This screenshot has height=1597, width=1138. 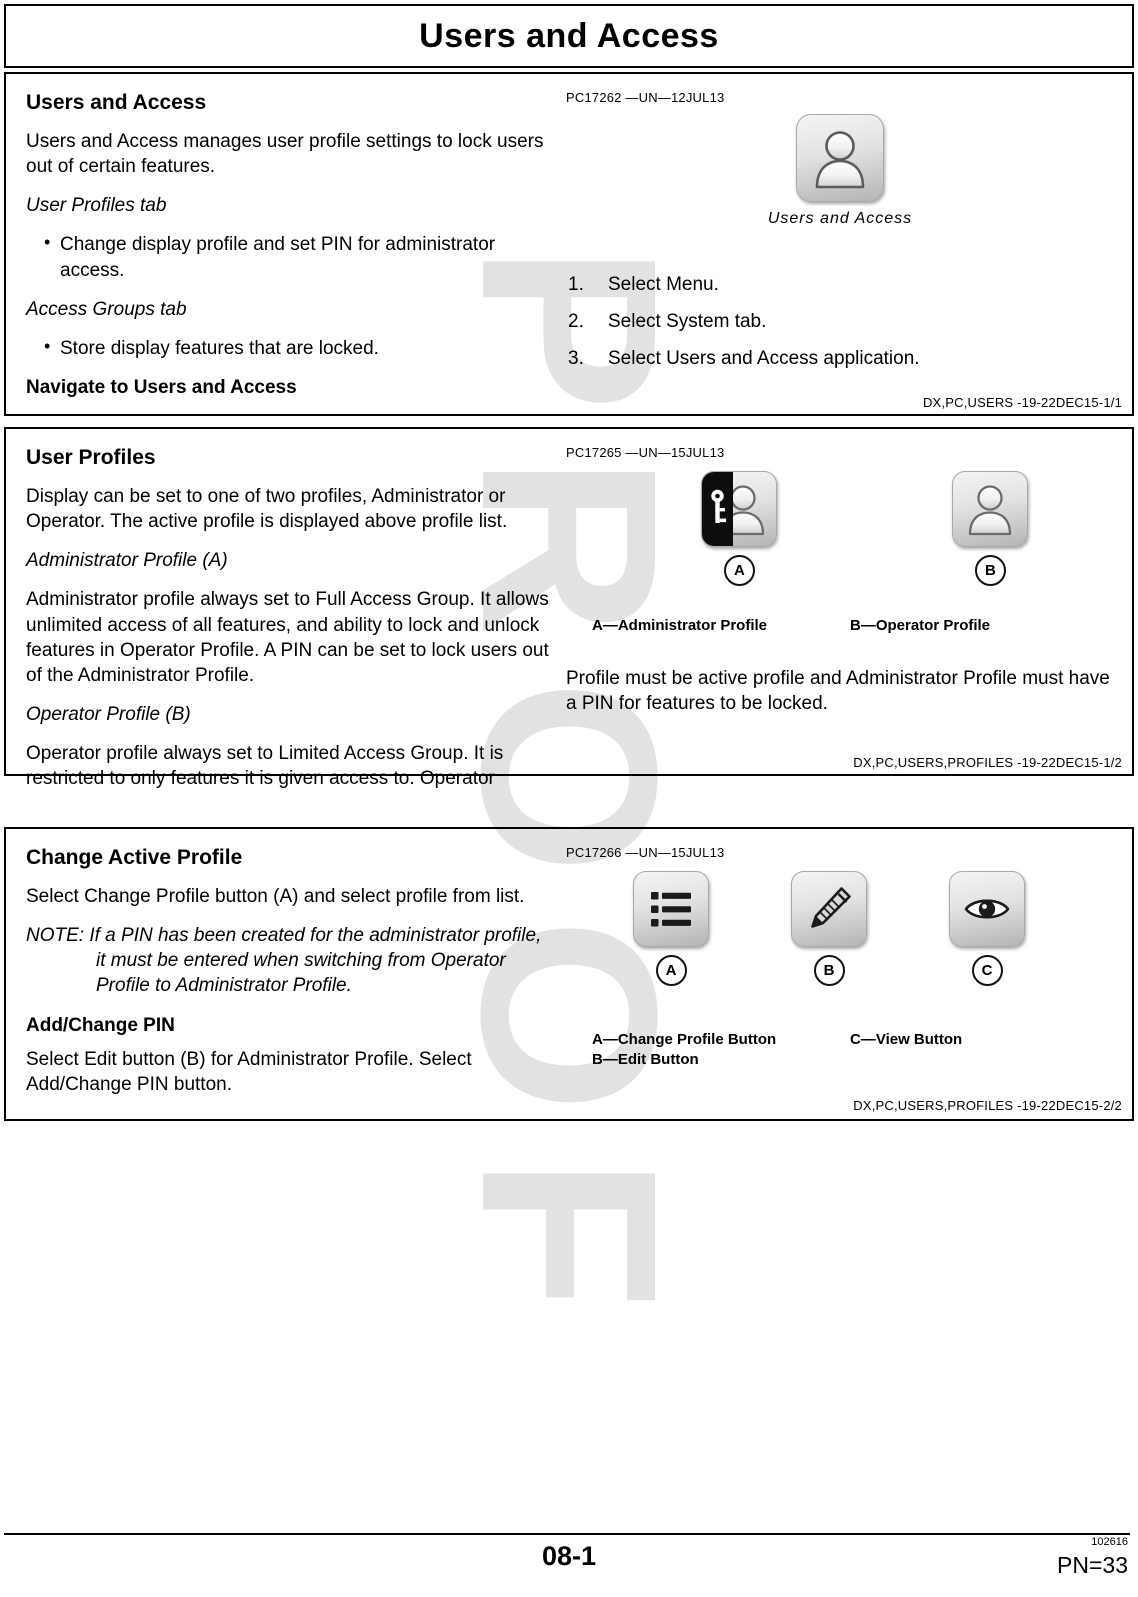 What do you see at coordinates (667, 321) in the screenshot?
I see `list-item: Select System tab.` at bounding box center [667, 321].